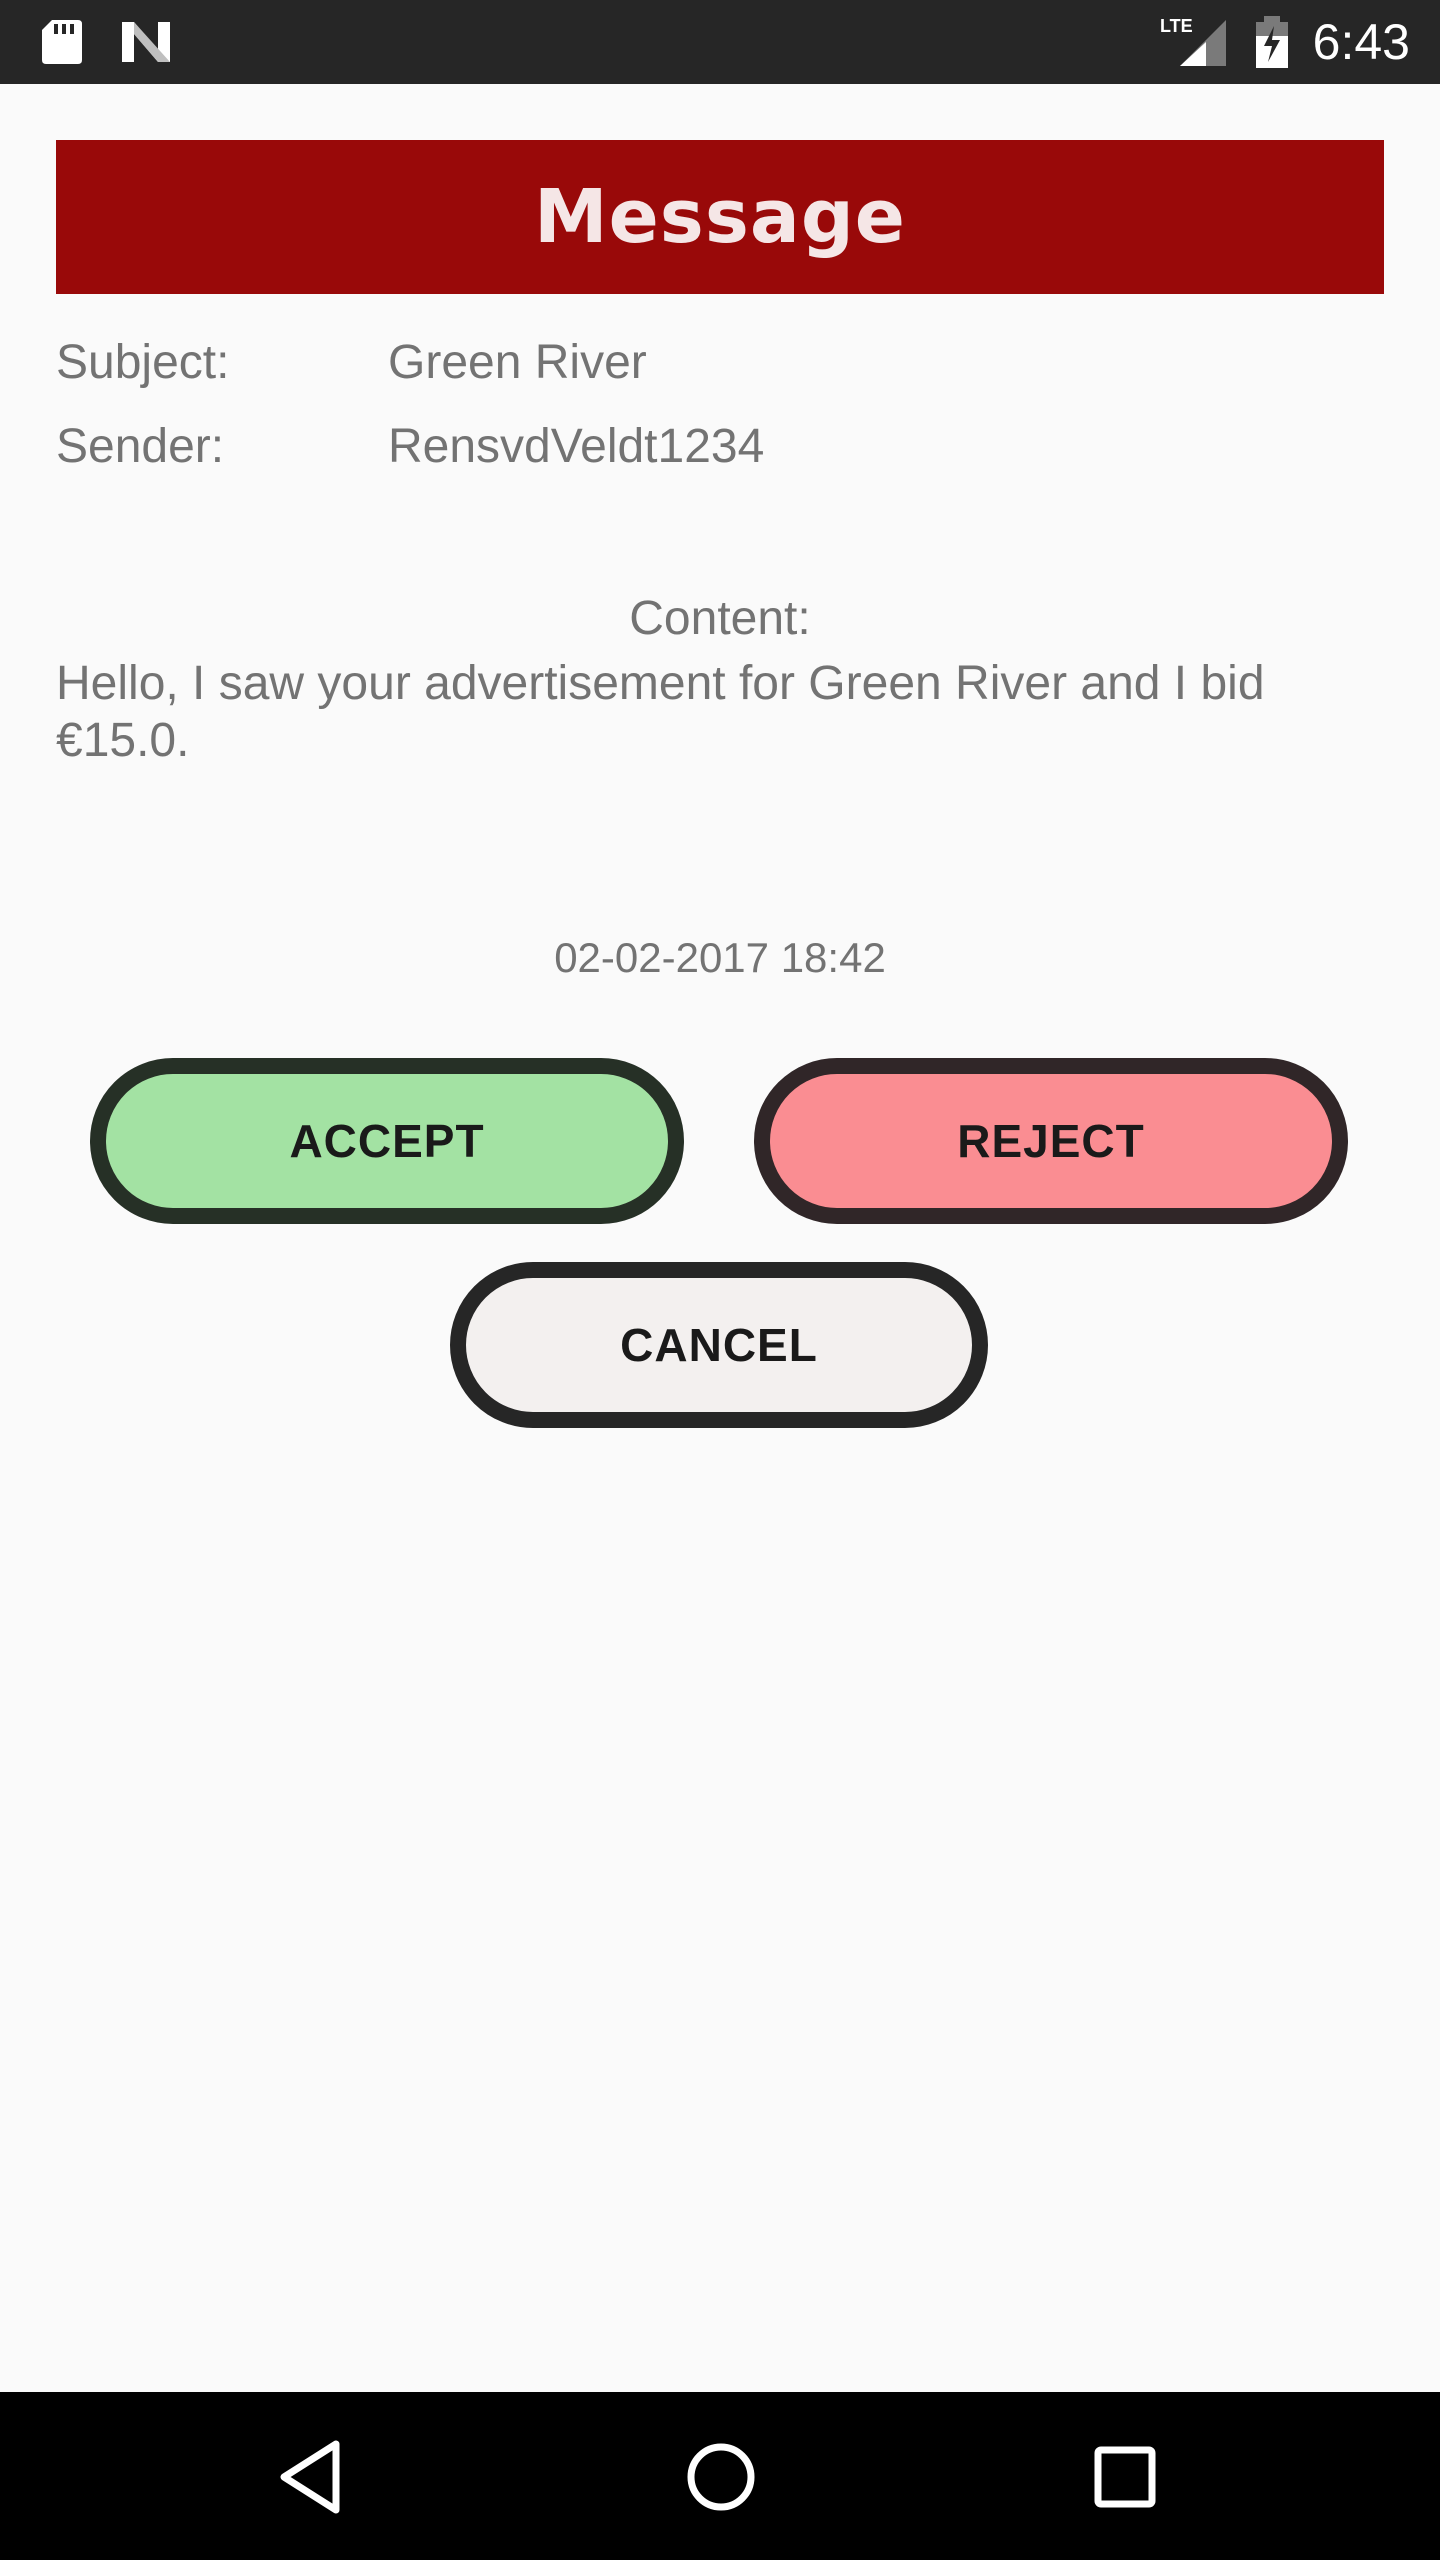 Image resolution: width=1440 pixels, height=2560 pixels. Describe the element at coordinates (143, 362) in the screenshot. I see `subject-label: Subject:` at that location.